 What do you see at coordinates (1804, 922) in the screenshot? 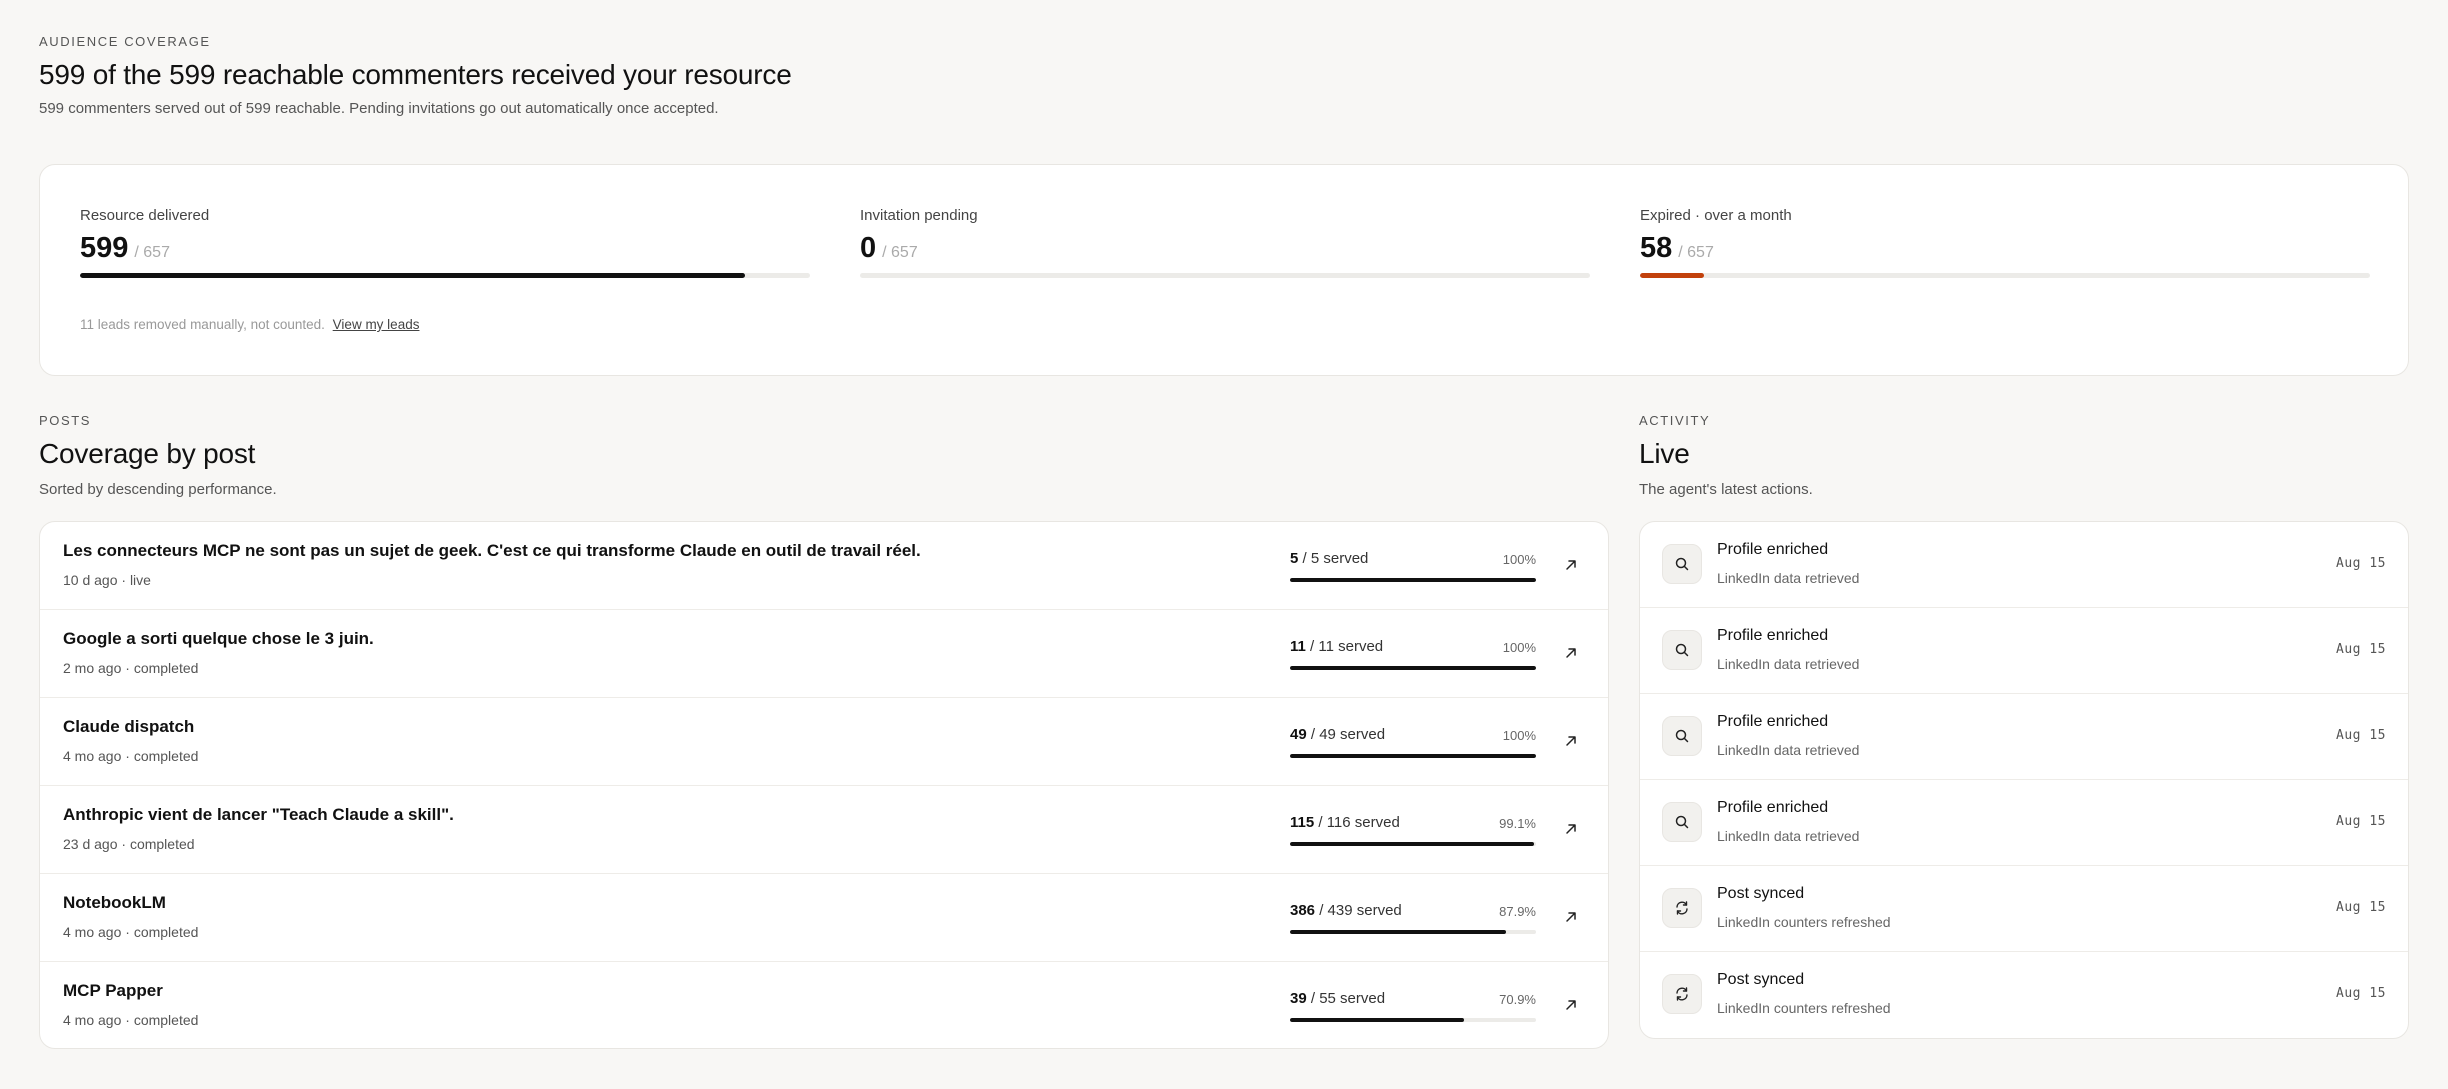
I see `activity-detail: LinkedIn counters refreshed` at bounding box center [1804, 922].